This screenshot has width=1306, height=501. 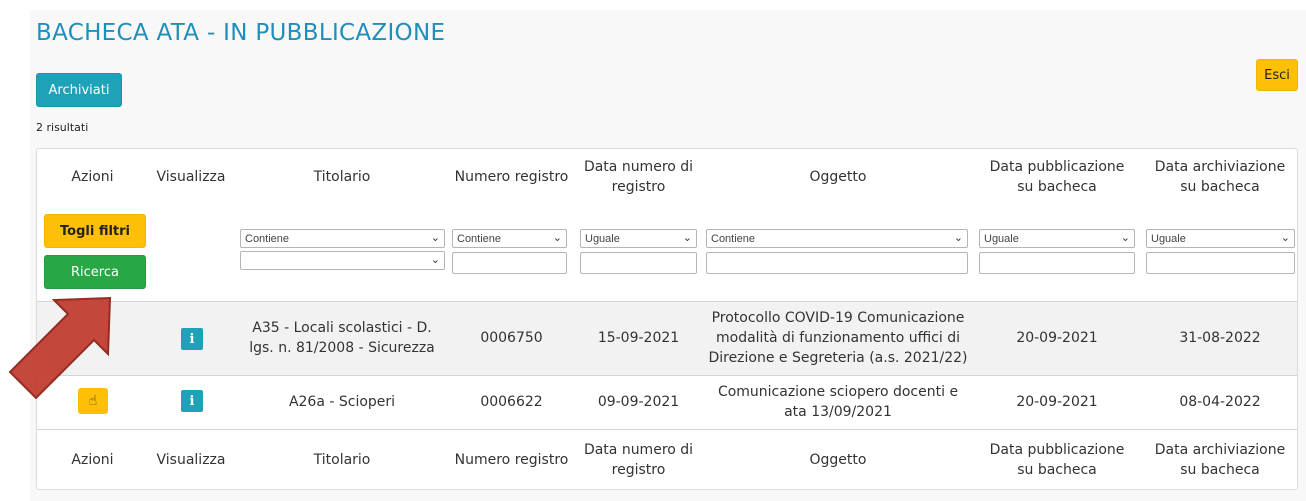 I want to click on data-pubblicazione-filter-mode-value: Uguale, so click(x=1001, y=238).